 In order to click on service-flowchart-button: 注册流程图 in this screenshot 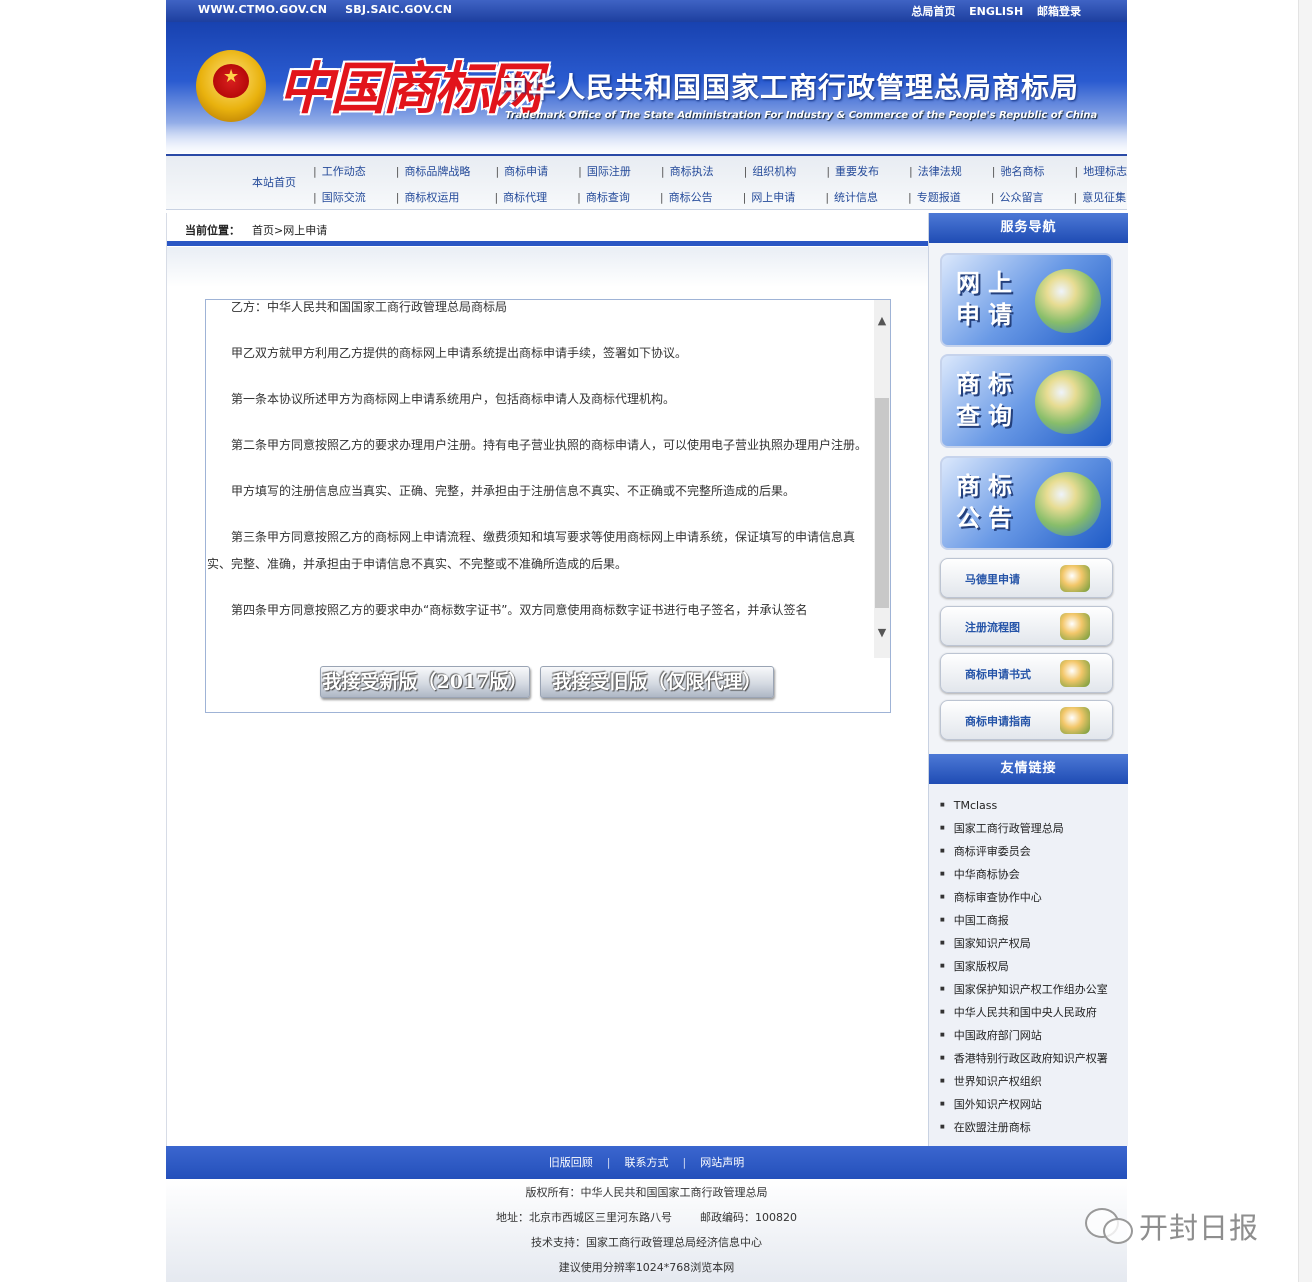, I will do `click(1026, 626)`.